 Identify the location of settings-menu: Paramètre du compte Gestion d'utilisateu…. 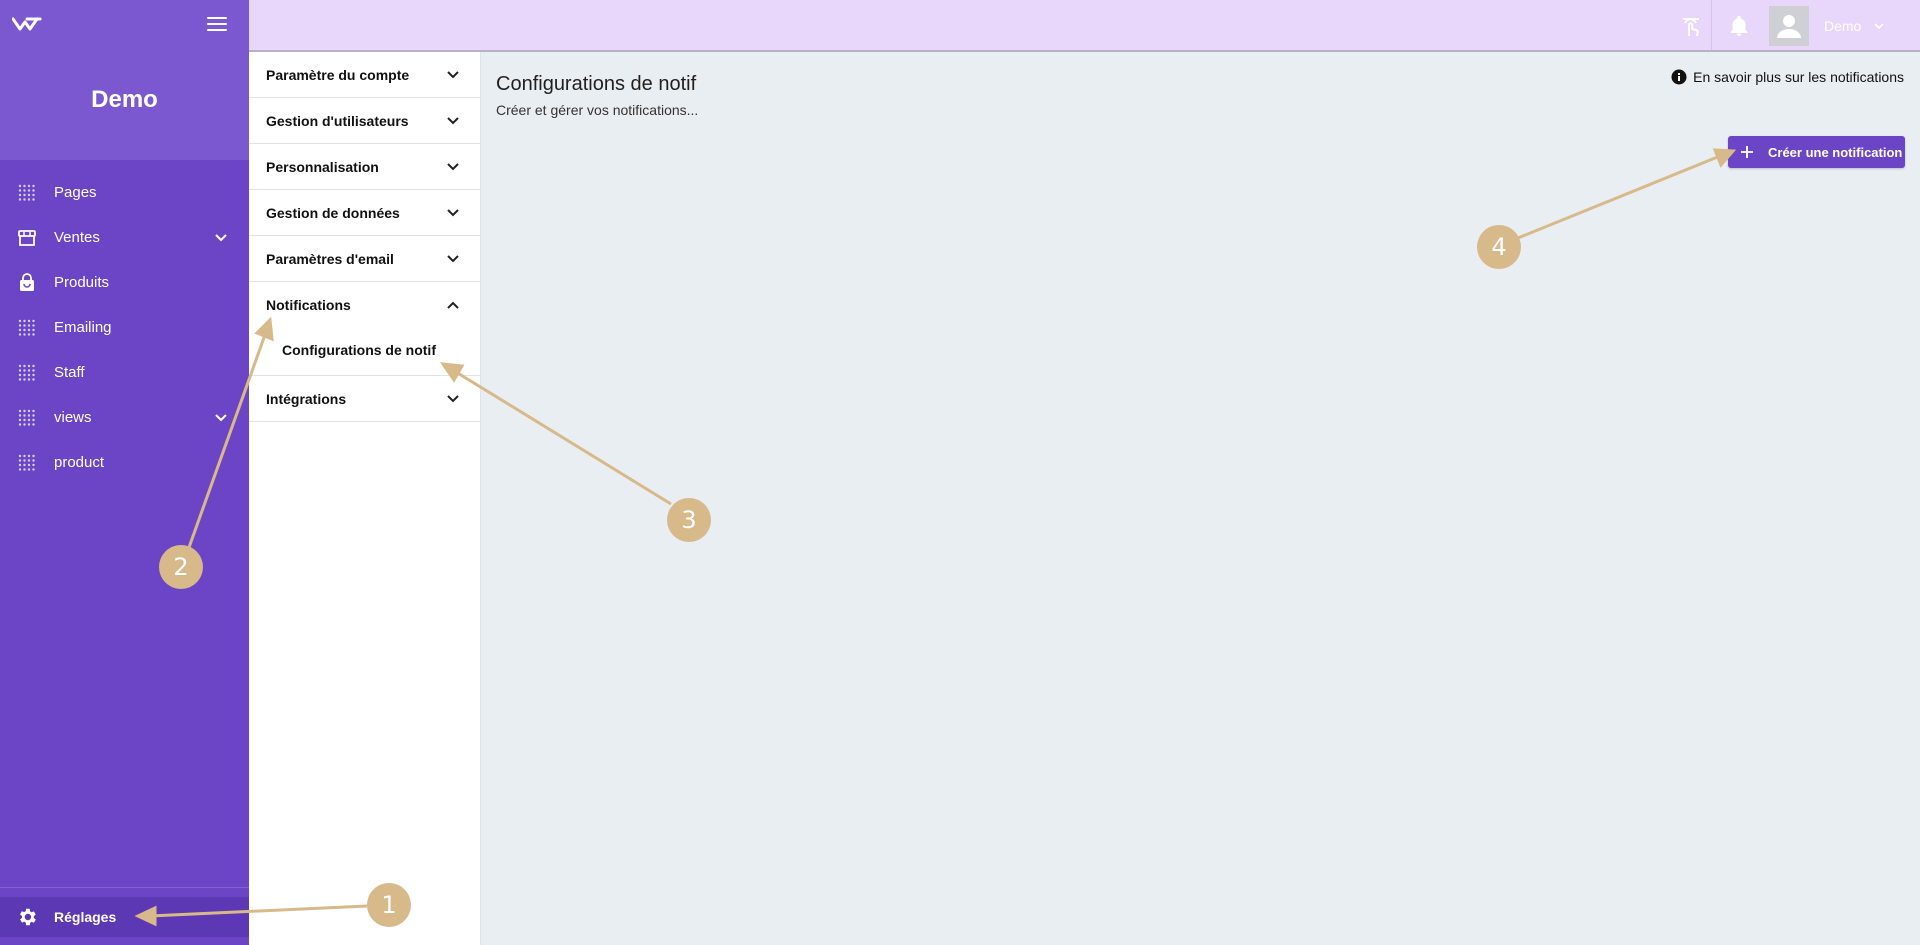
(365, 498).